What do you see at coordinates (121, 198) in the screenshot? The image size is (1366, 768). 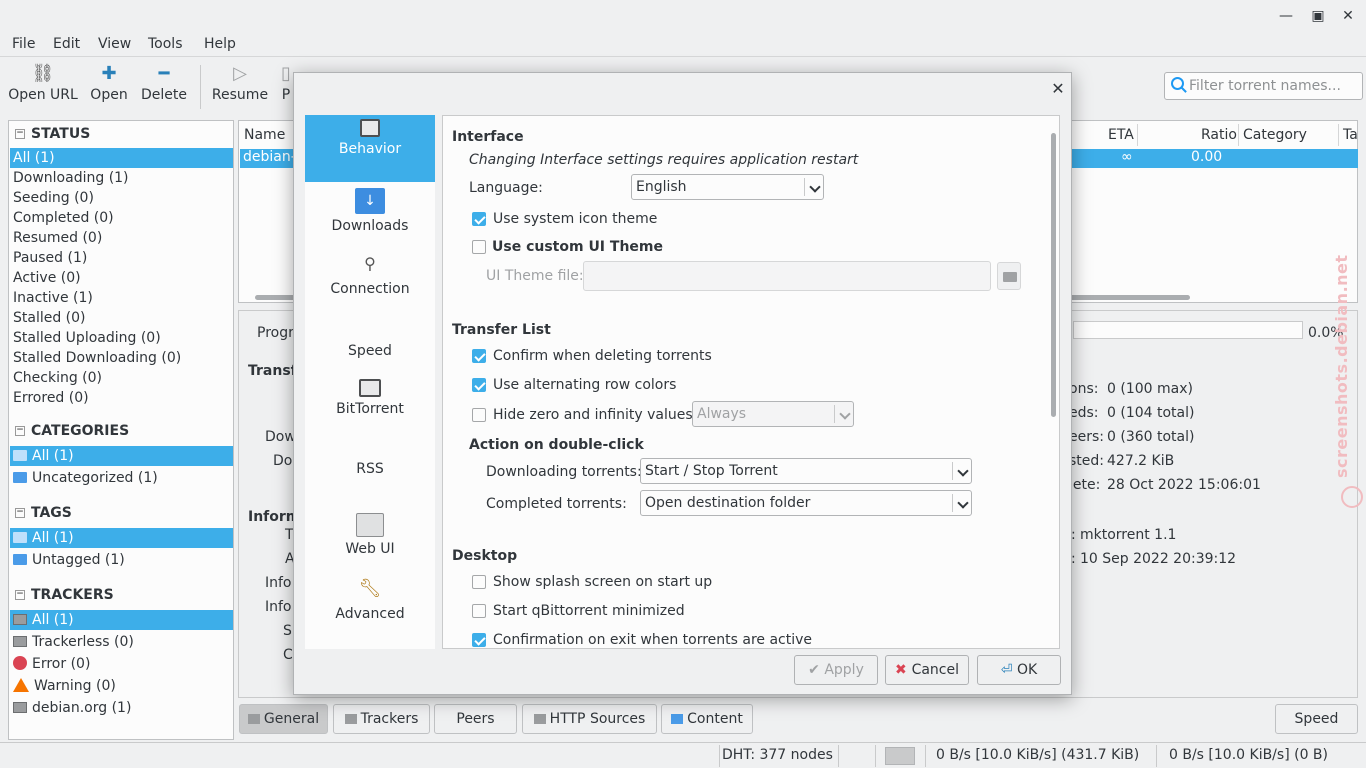 I see `status-seeding: Seeding (0)` at bounding box center [121, 198].